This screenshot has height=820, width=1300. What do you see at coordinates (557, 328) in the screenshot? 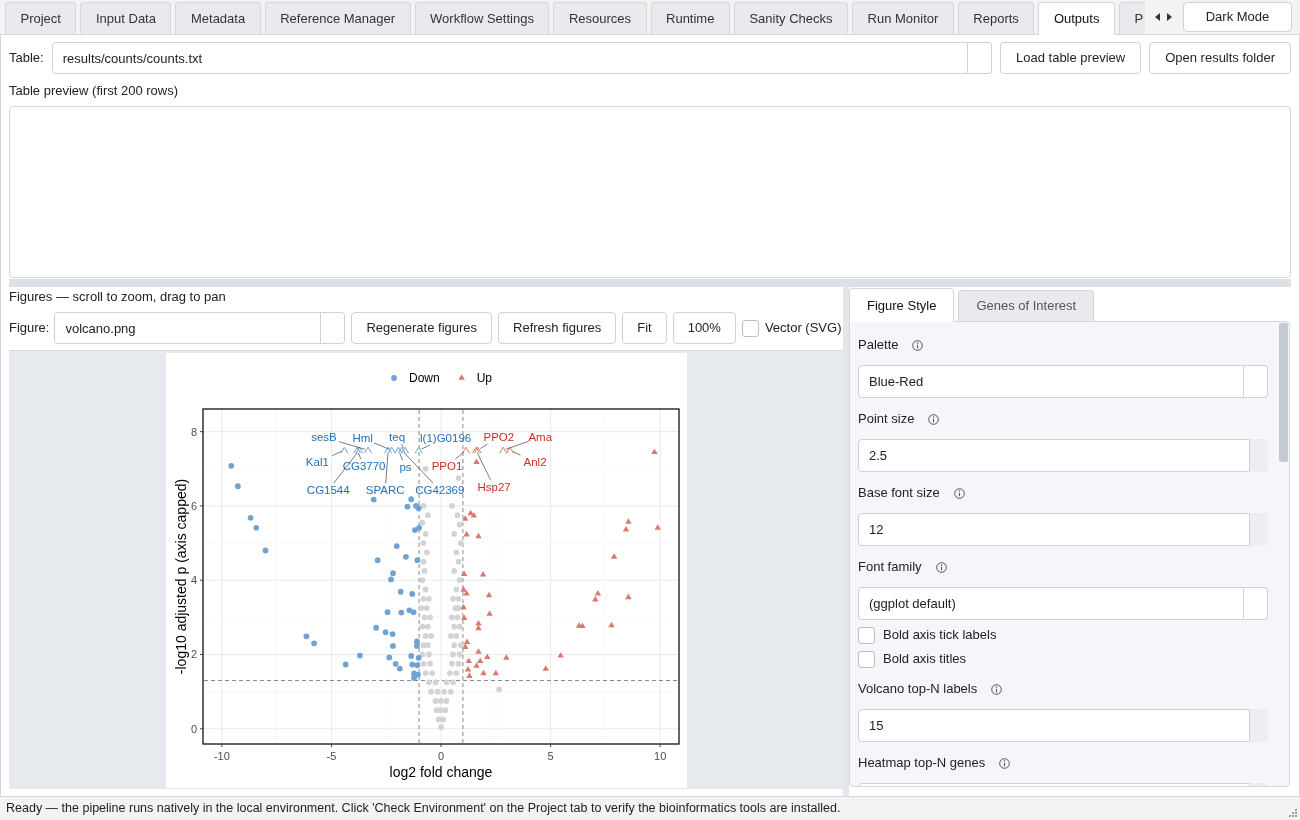
I see `action-button: Refresh figures` at bounding box center [557, 328].